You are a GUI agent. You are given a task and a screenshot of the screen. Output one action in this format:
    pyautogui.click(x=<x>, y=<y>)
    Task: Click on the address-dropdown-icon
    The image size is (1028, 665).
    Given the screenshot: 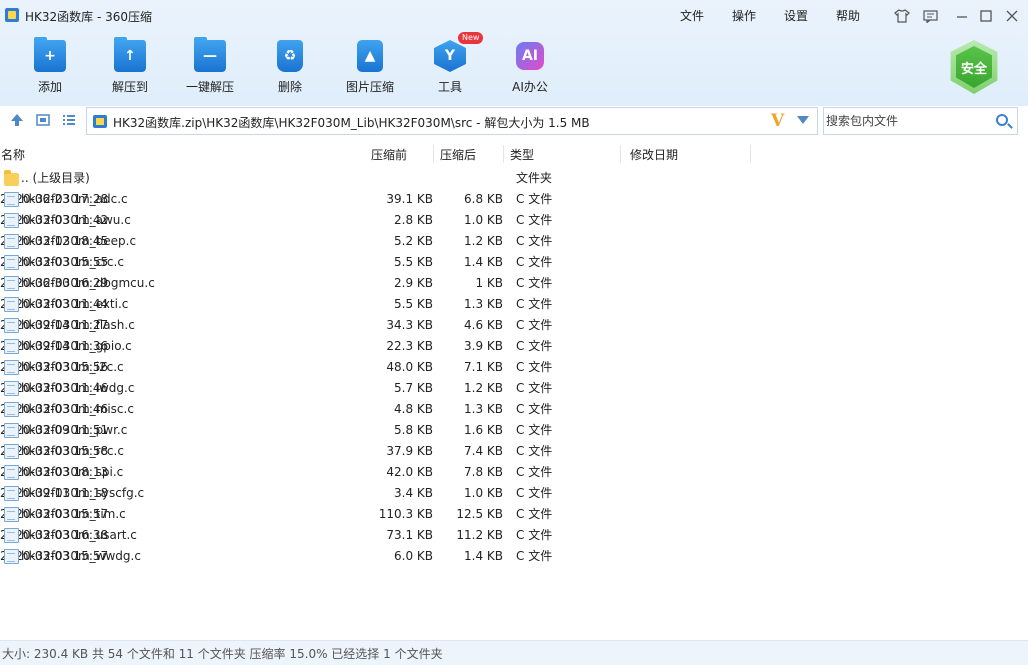 What is the action you would take?
    pyautogui.click(x=803, y=120)
    